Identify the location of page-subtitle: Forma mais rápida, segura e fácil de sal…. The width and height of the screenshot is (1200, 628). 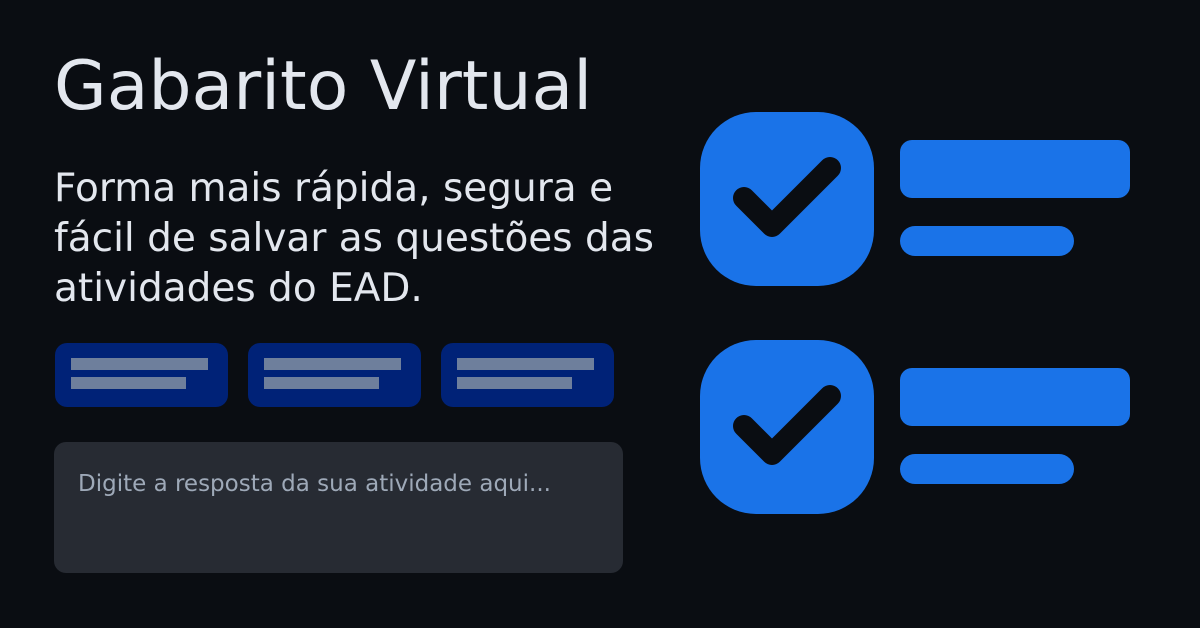
(354, 238).